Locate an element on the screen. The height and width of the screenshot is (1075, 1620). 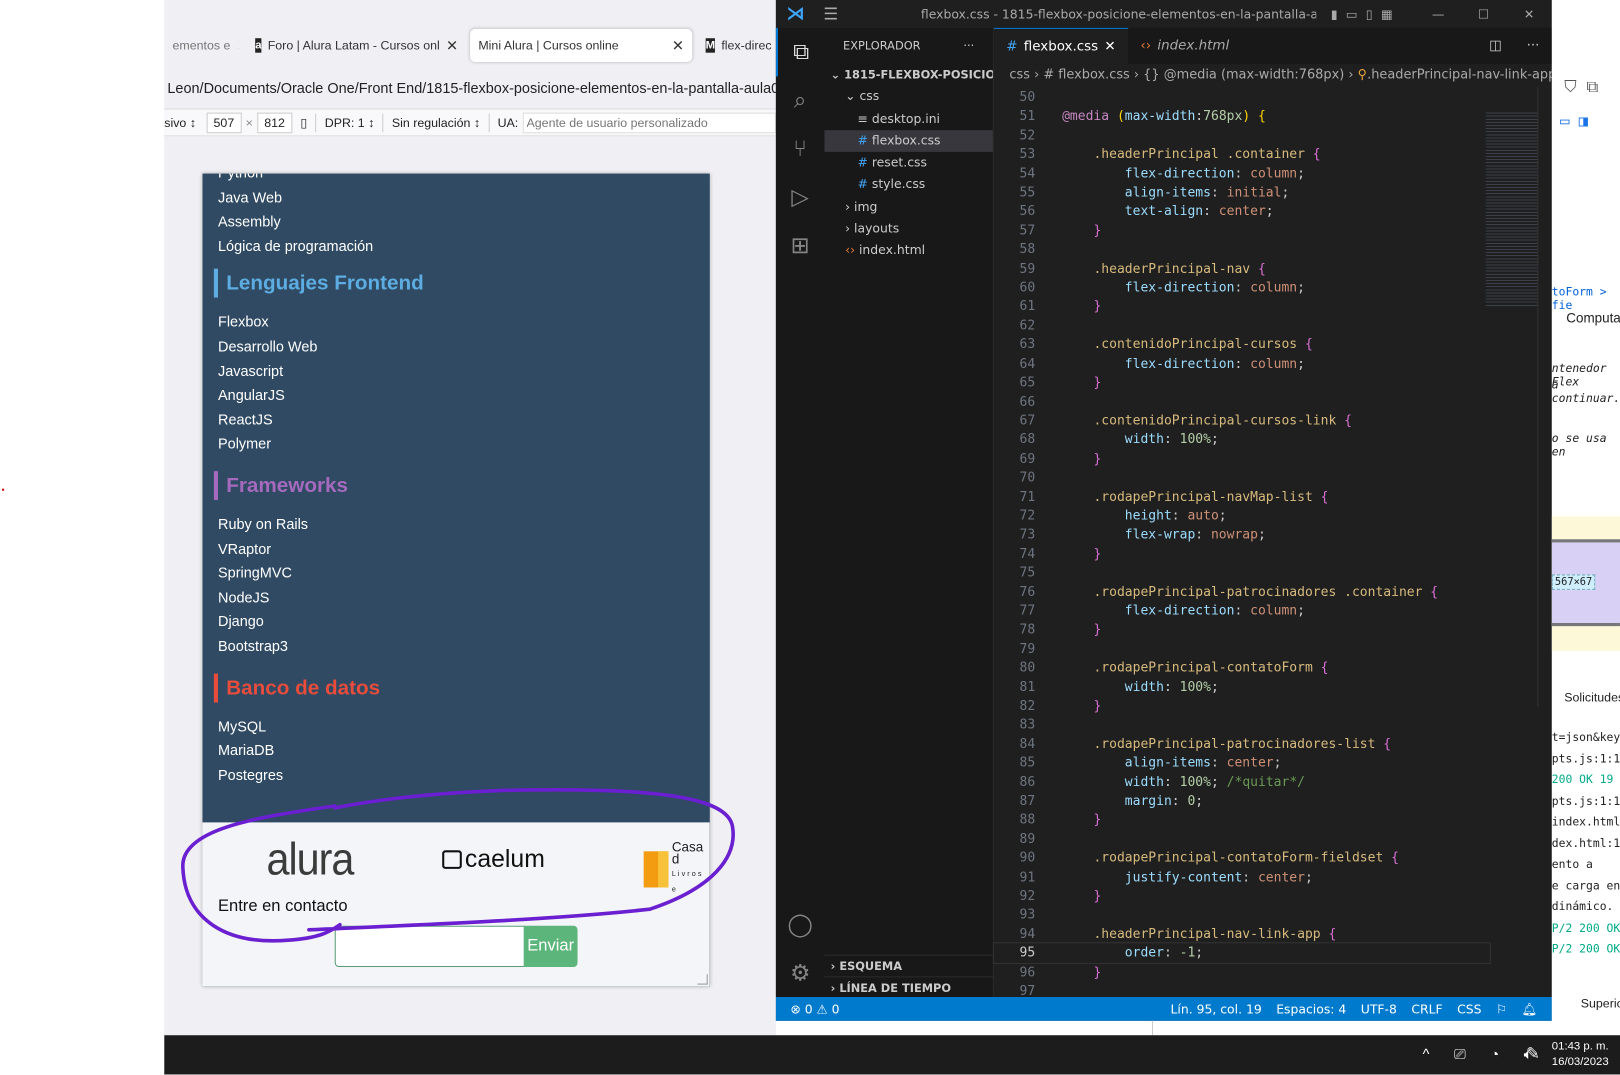
tree-item: ‹› index.html is located at coordinates (908, 251).